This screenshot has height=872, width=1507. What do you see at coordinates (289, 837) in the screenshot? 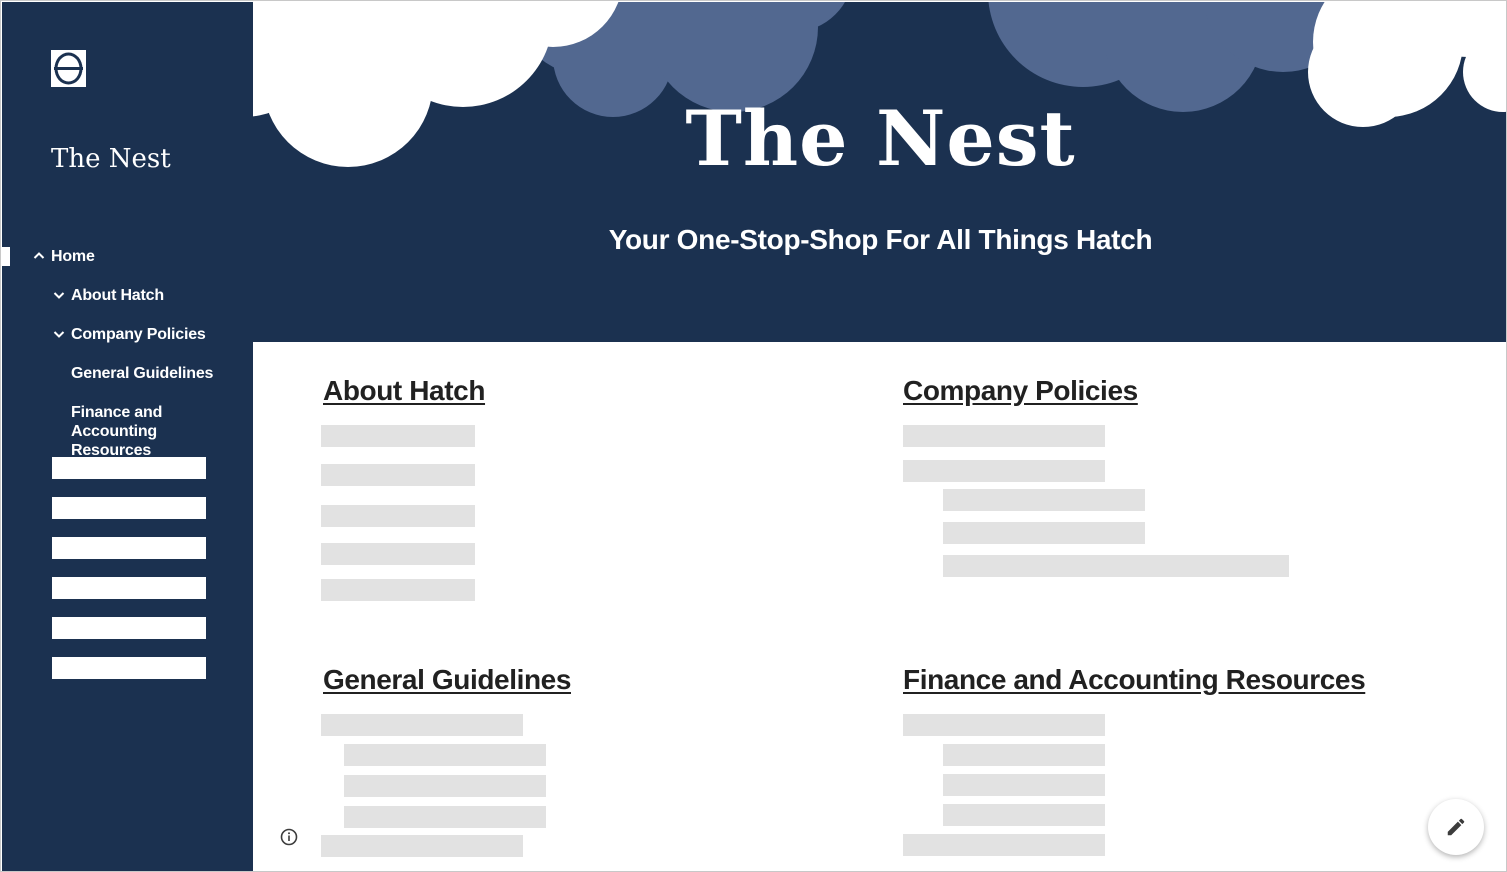
I see `info-icon` at bounding box center [289, 837].